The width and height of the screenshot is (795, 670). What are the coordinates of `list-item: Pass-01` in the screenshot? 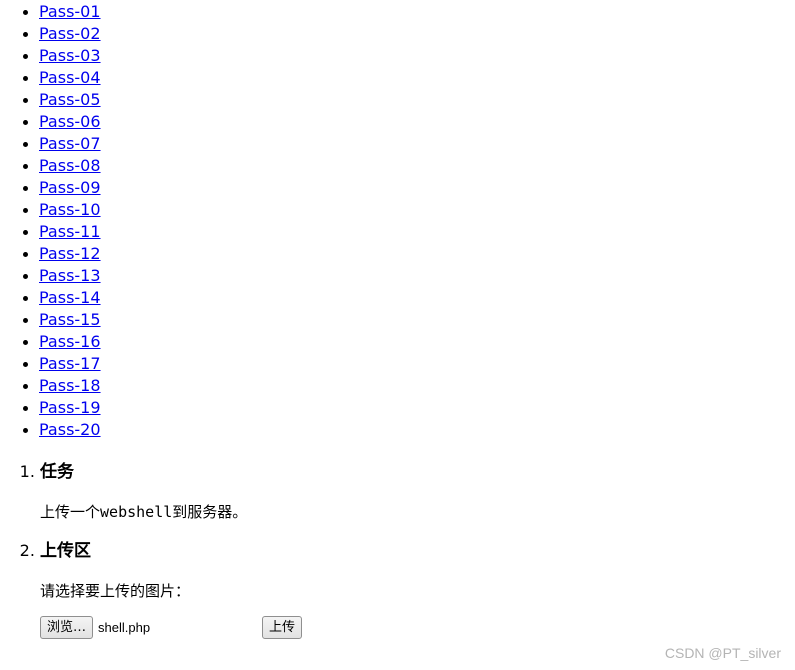 It's located at (70, 12).